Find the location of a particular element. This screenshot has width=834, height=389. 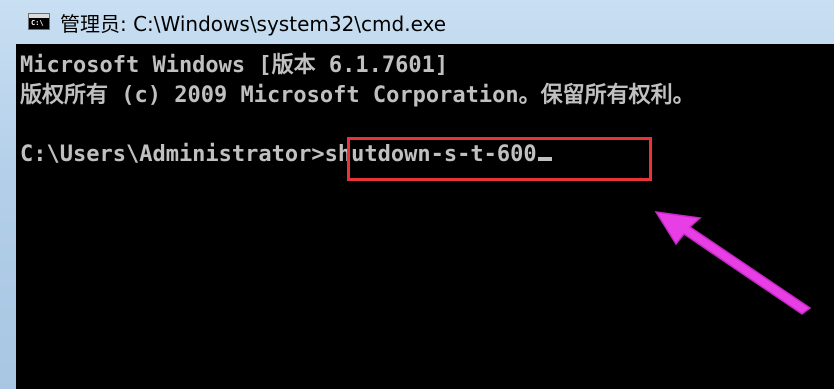

cmd-icon-label: C:\ is located at coordinates (37, 23).